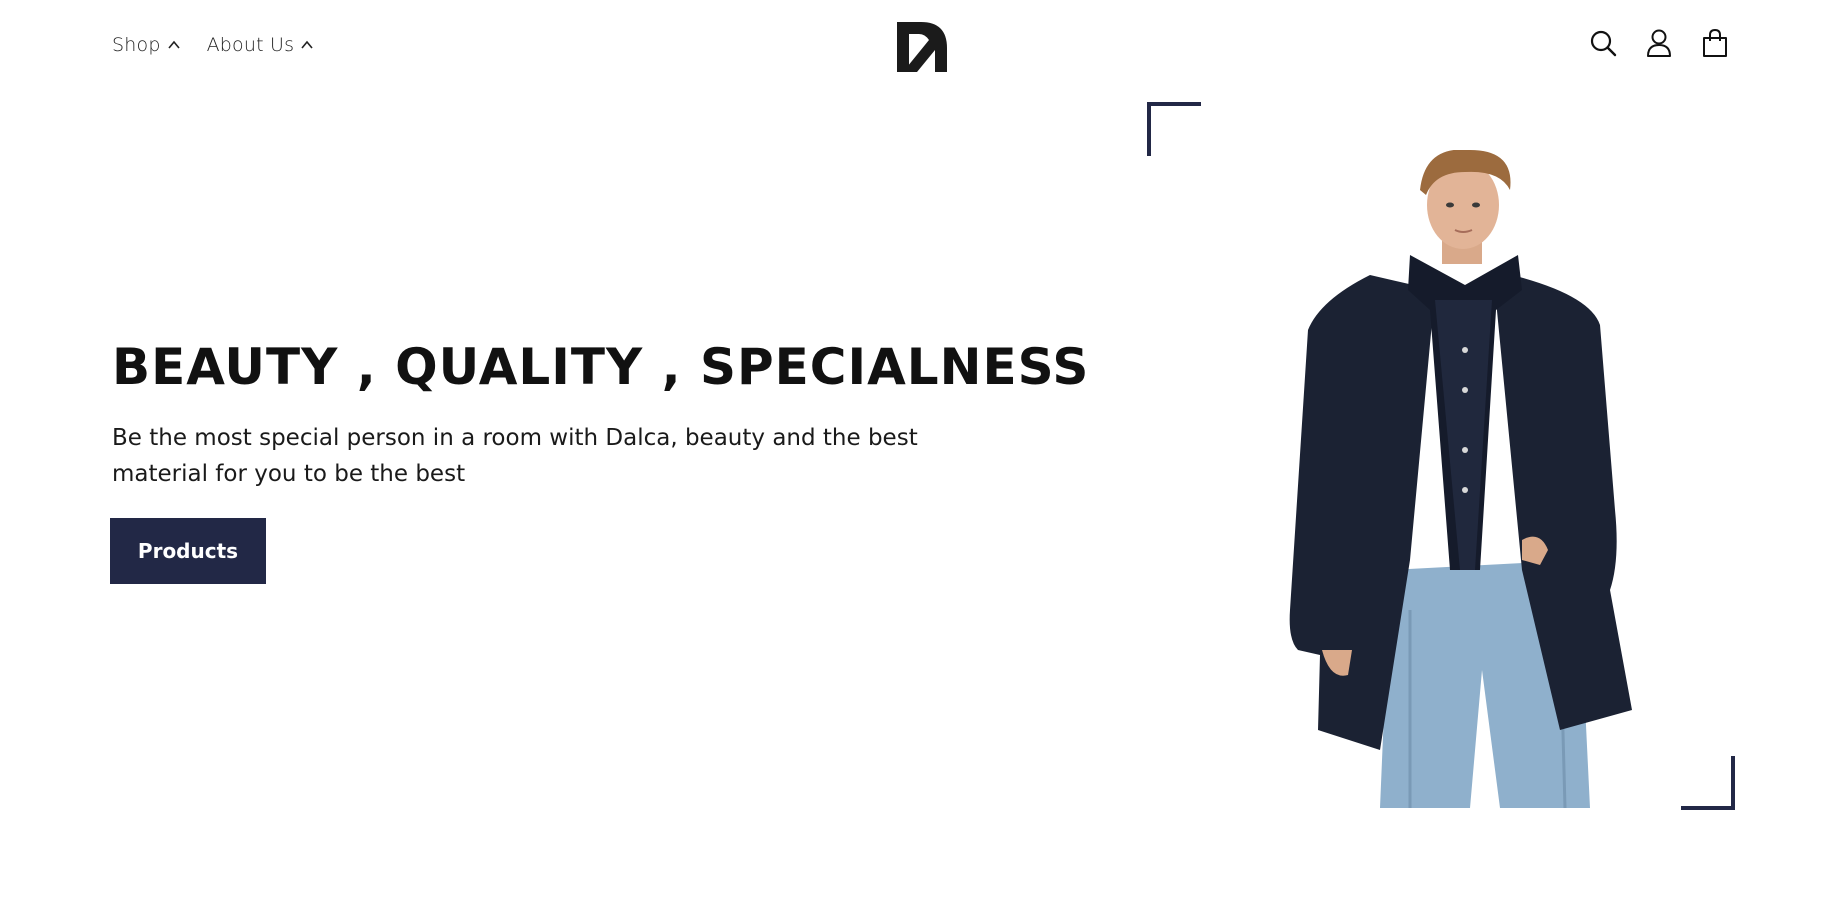  I want to click on header-icons, so click(1659, 43).